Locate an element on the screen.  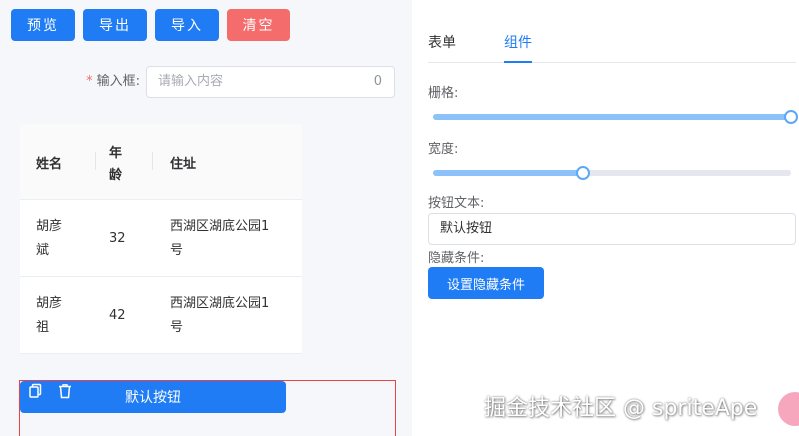
button-text-value: 默认按钮 is located at coordinates (466, 228).